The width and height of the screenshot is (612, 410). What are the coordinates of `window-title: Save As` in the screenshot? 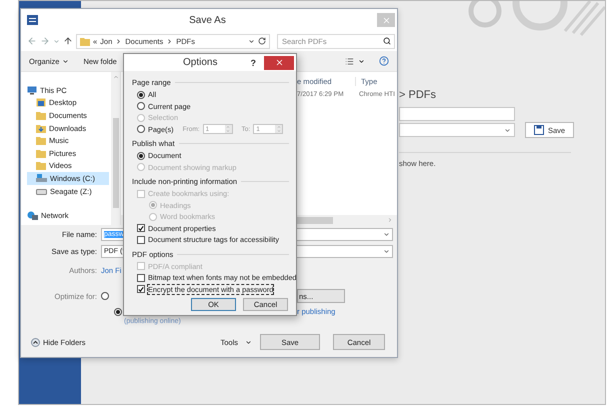 It's located at (207, 20).